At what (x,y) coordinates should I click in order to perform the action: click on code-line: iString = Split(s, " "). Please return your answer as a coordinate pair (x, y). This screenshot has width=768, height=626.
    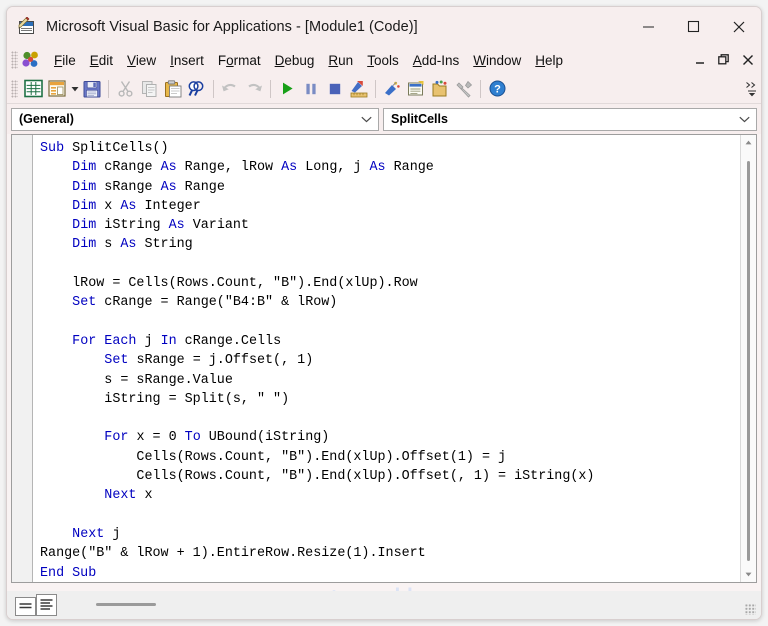
    Looking at the image, I should click on (165, 399).